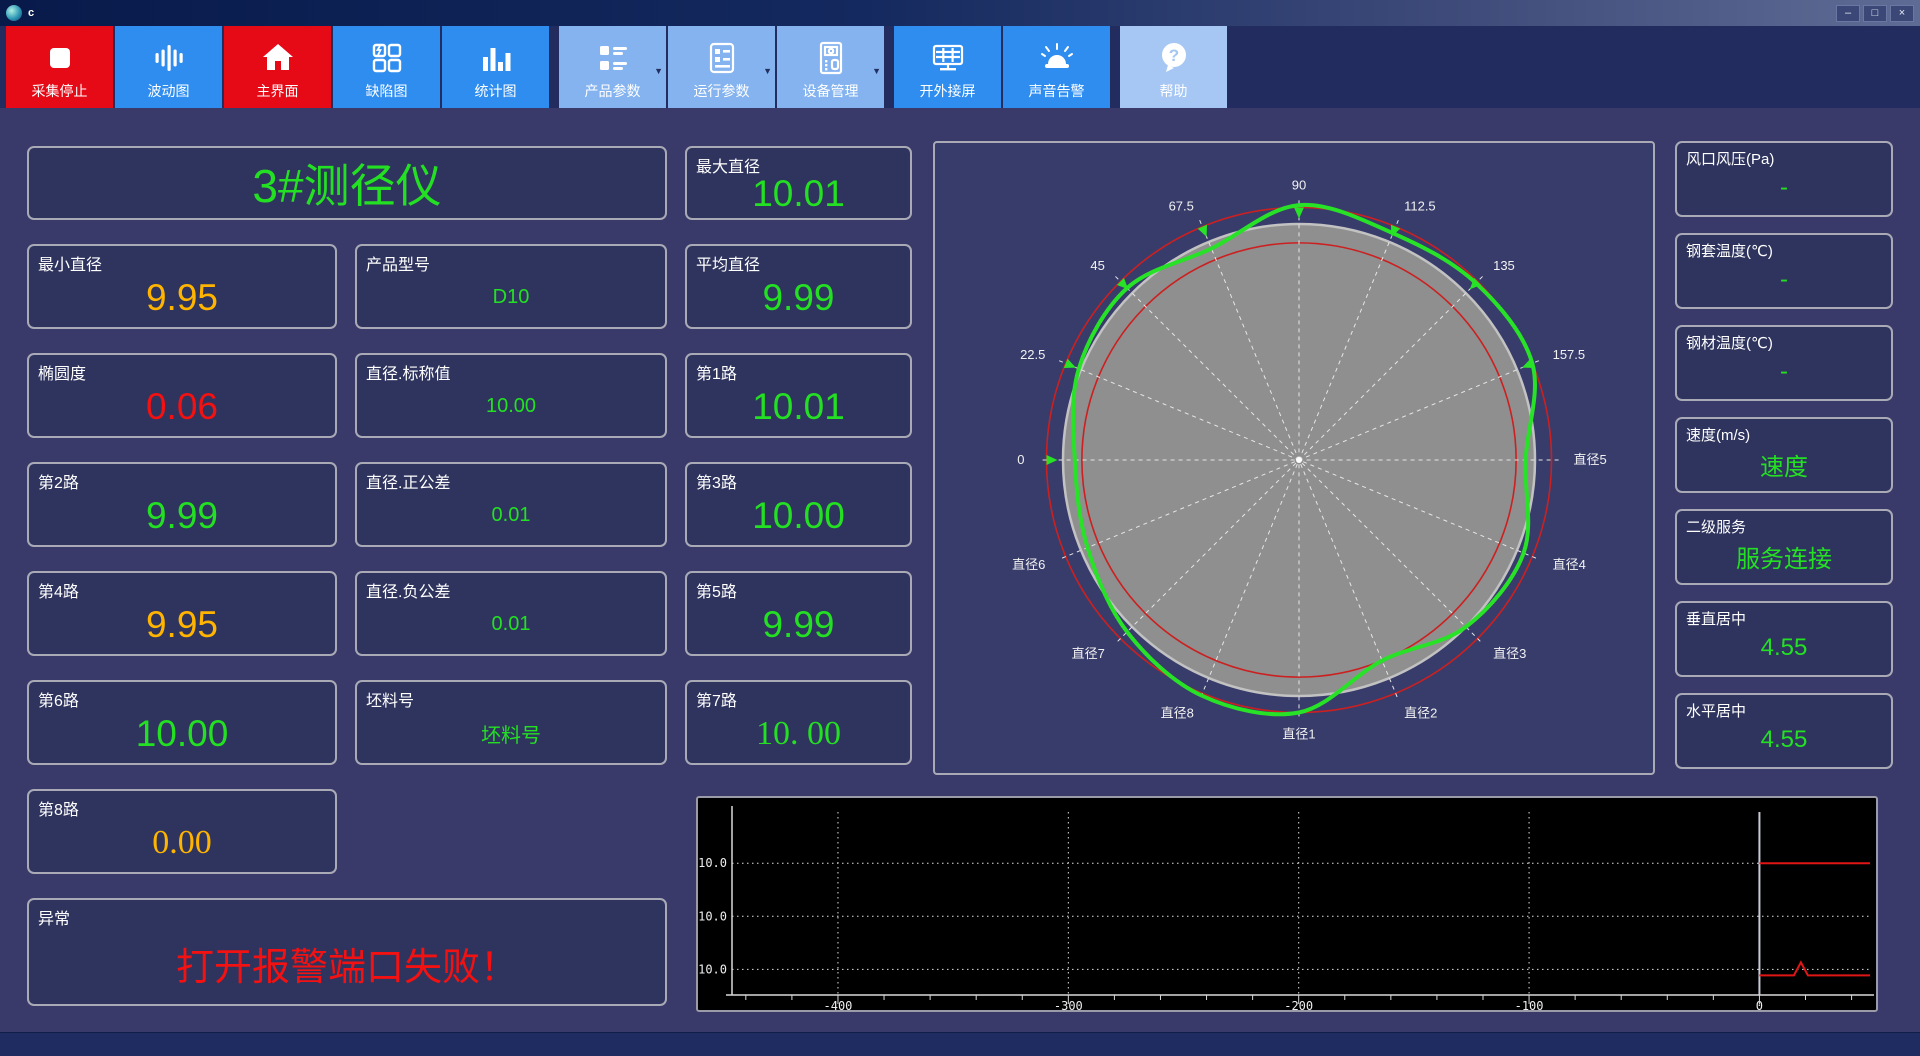 The width and height of the screenshot is (1920, 1056). I want to click on page-title: 3#测径仪, so click(347, 186).